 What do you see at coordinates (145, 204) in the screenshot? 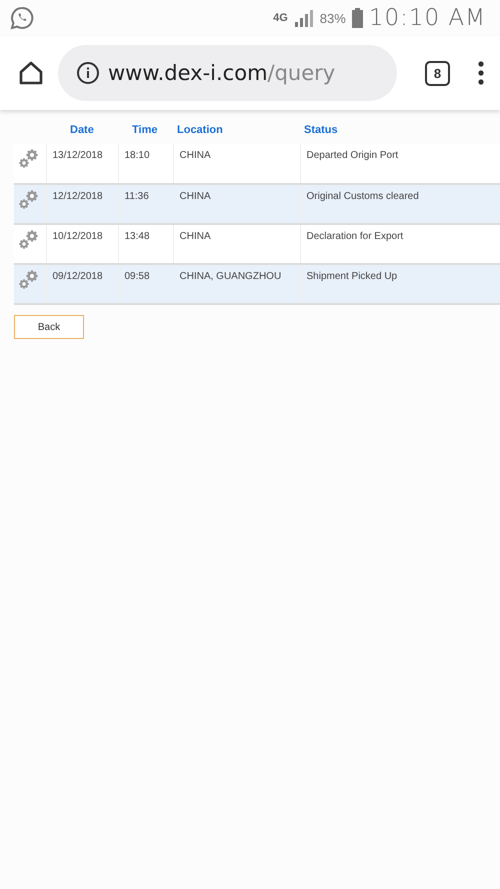
I see `table-cell: 11:36` at bounding box center [145, 204].